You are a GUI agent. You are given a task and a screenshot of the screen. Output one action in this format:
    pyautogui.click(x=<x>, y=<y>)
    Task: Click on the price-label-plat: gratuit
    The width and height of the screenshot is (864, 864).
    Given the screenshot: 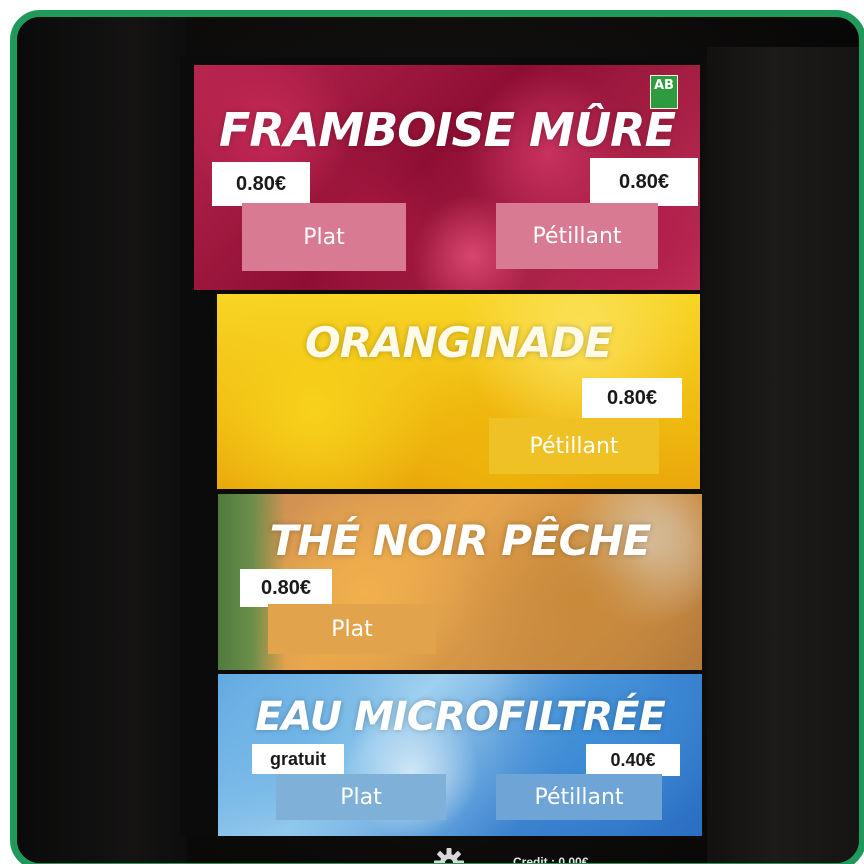 What is the action you would take?
    pyautogui.click(x=298, y=759)
    